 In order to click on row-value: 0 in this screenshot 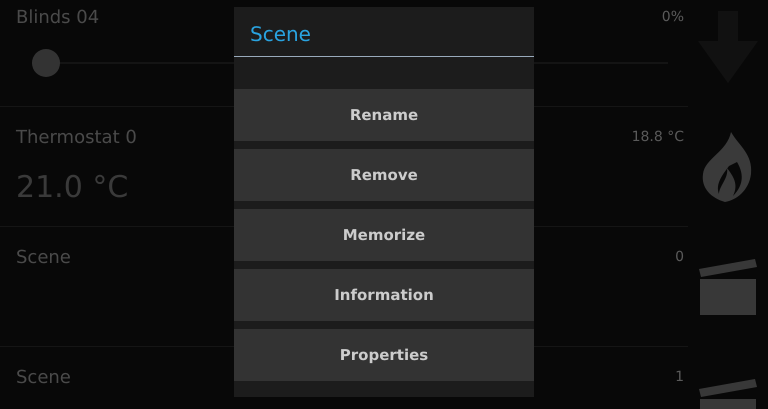, I will do `click(679, 257)`.